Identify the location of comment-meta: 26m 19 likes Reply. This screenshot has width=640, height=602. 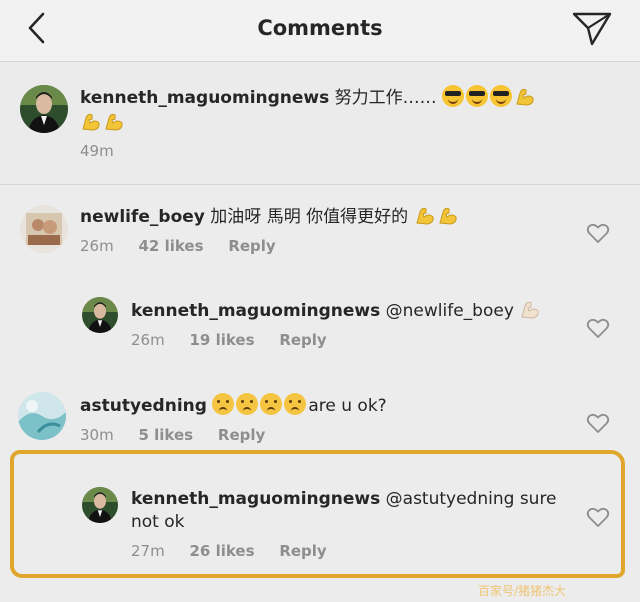
(239, 340).